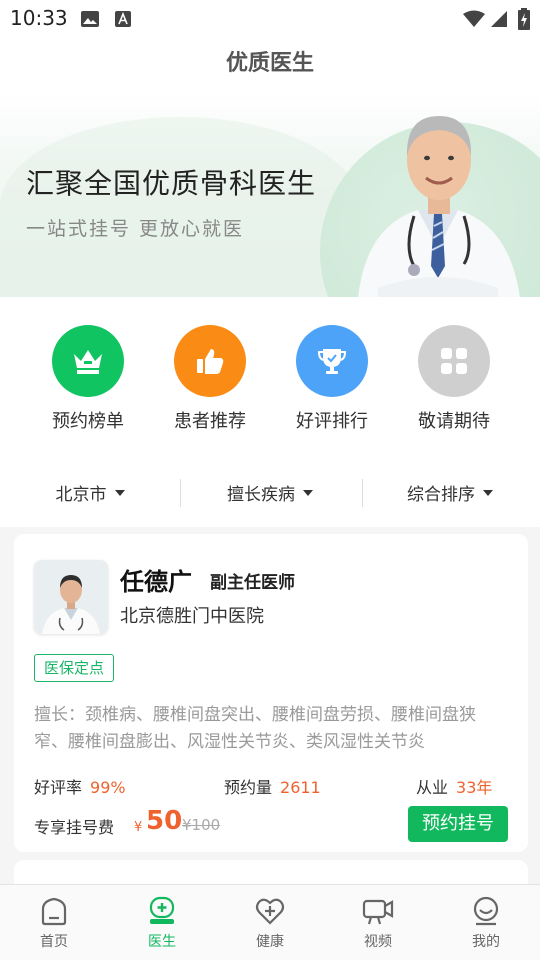 Image resolution: width=540 pixels, height=960 pixels. What do you see at coordinates (261, 494) in the screenshot?
I see `filter-label: 擅长疾病` at bounding box center [261, 494].